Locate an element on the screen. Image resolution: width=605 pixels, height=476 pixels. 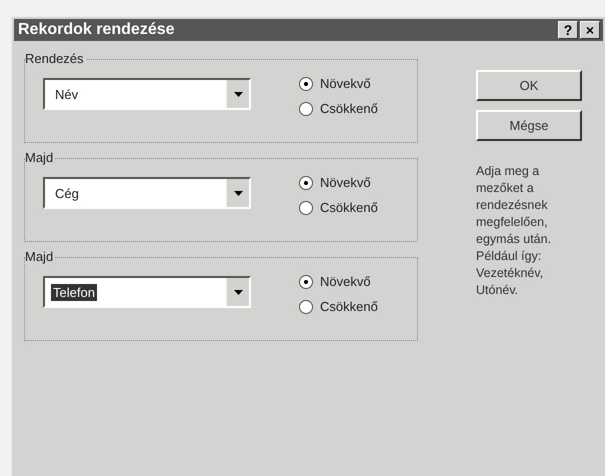
ok-button: OK is located at coordinates (529, 85).